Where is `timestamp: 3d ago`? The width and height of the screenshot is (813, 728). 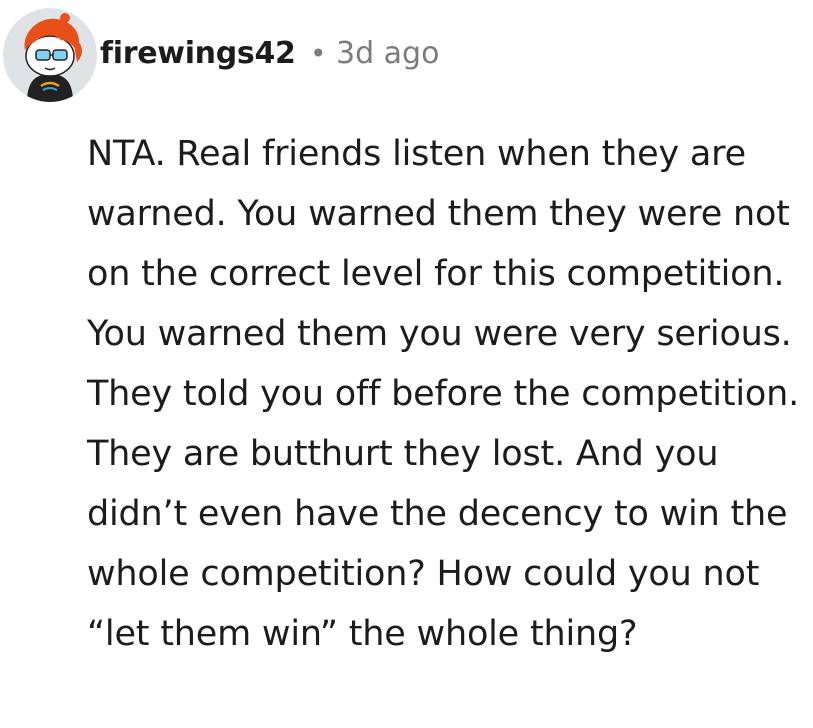 timestamp: 3d ago is located at coordinates (387, 54).